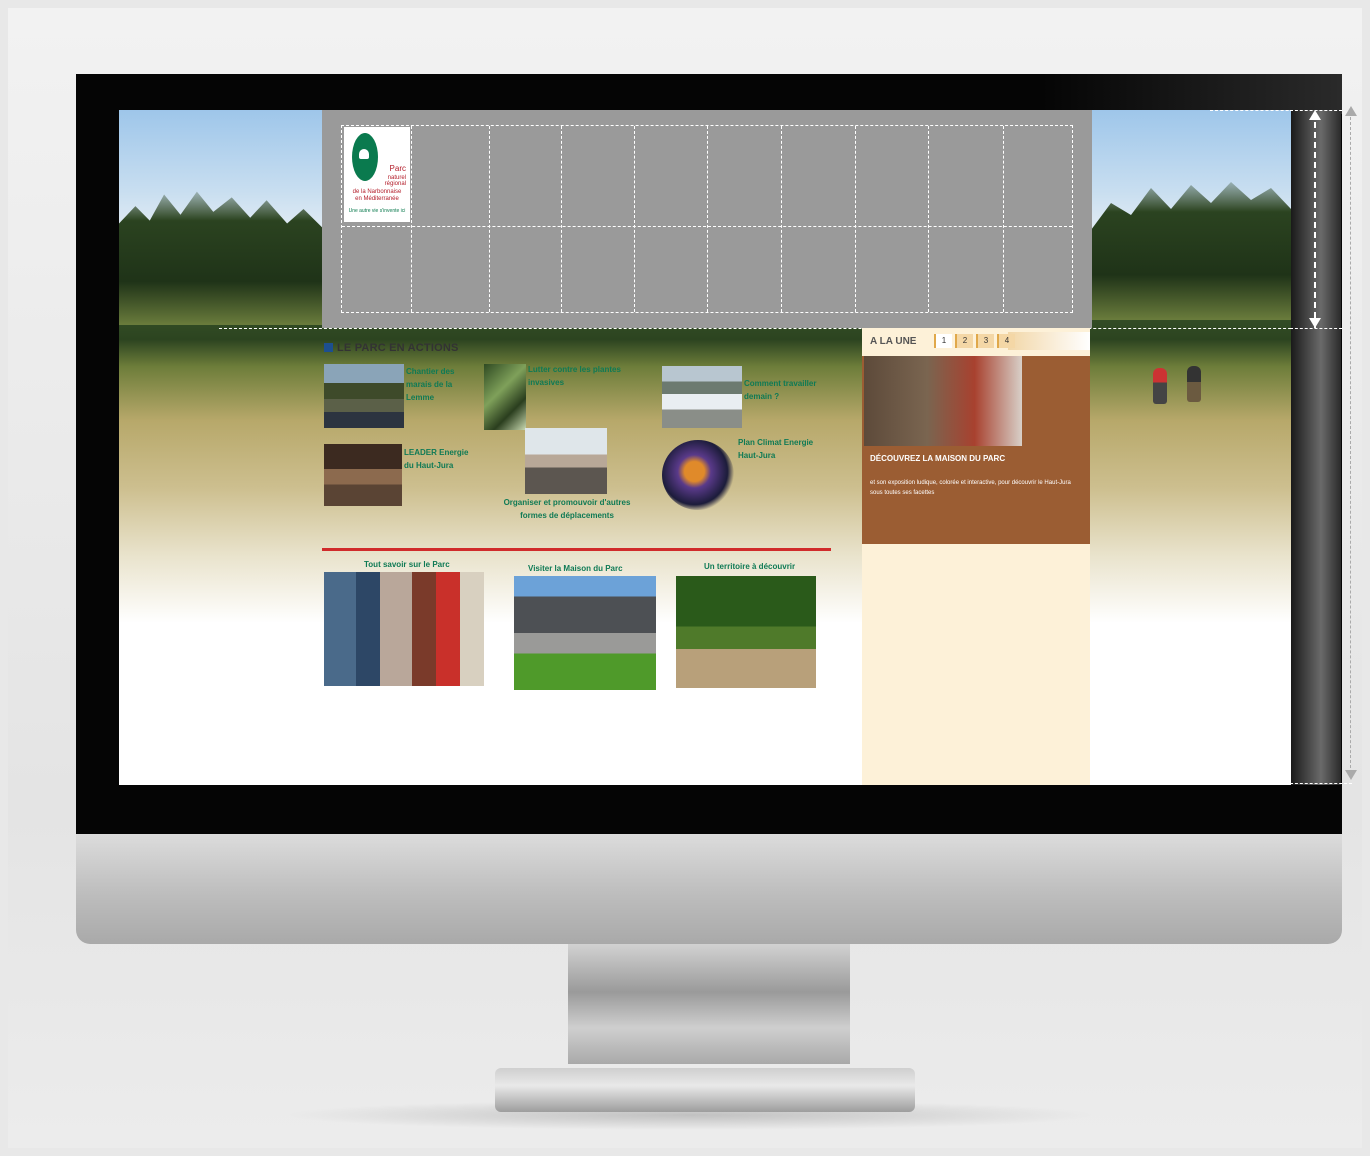 The width and height of the screenshot is (1370, 1156). I want to click on section-title: LE PARC EN ACTIONS, so click(391, 348).